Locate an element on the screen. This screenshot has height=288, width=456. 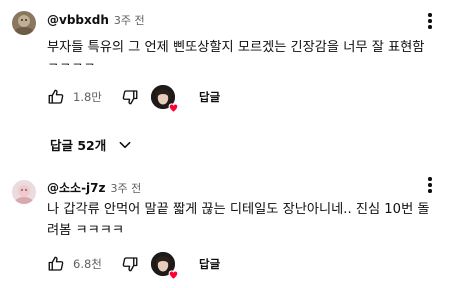
comment-actions: 1.8만 답글 is located at coordinates (133, 98).